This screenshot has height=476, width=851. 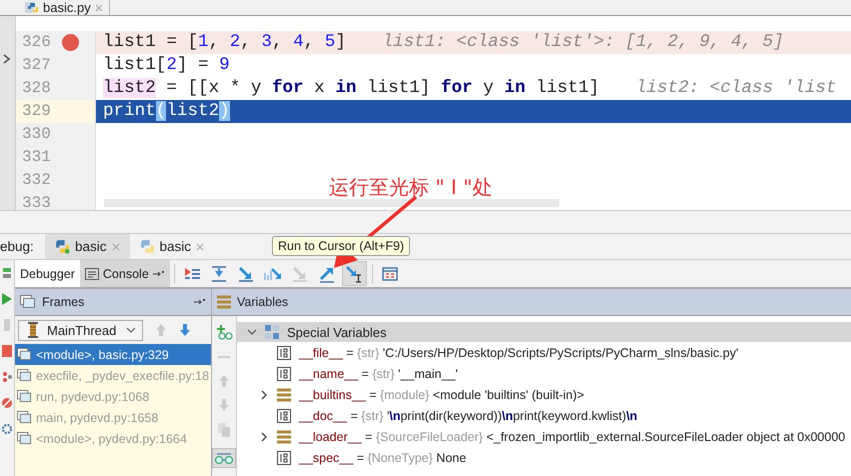 I want to click on code-token: 3, so click(x=266, y=42).